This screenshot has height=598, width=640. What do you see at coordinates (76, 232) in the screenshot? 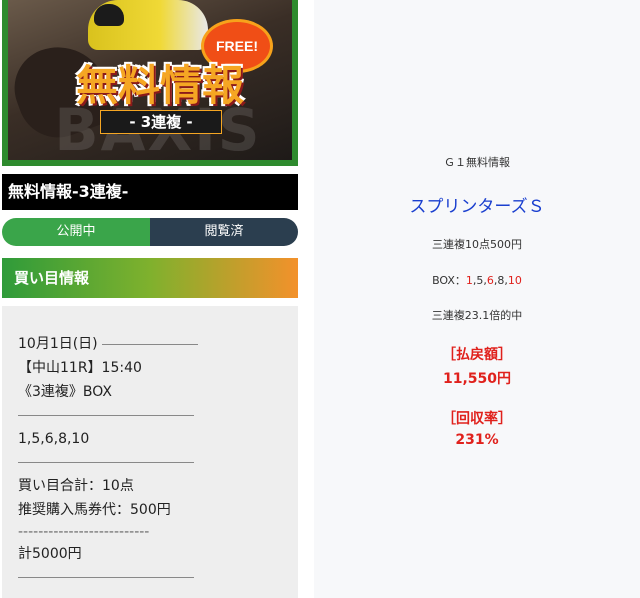
I see `tab-public: 公開中` at bounding box center [76, 232].